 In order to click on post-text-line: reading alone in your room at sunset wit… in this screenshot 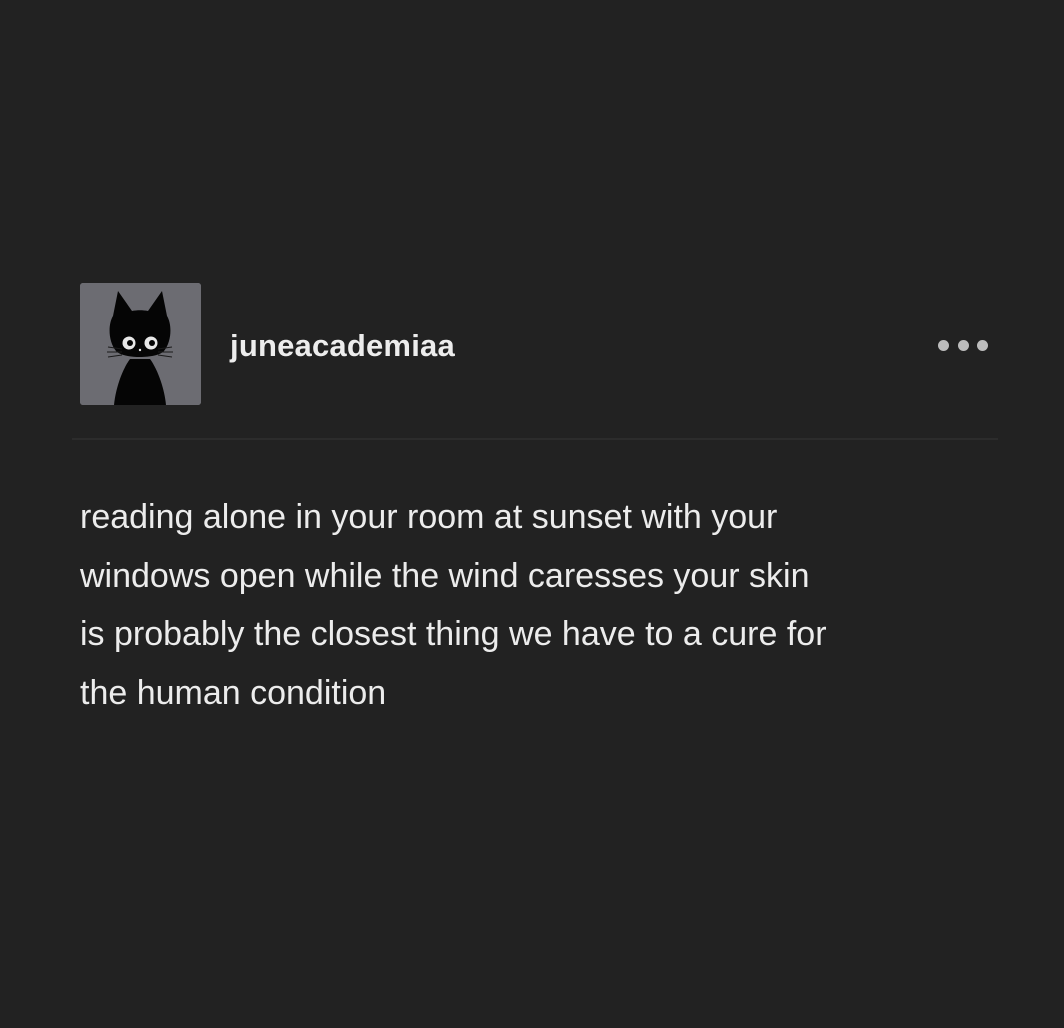, I will do `click(429, 517)`.